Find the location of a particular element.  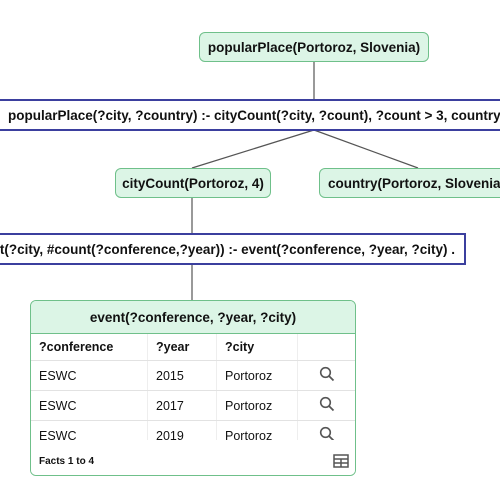

table-row: ESWC 2017 Portoroz is located at coordinates (193, 405).